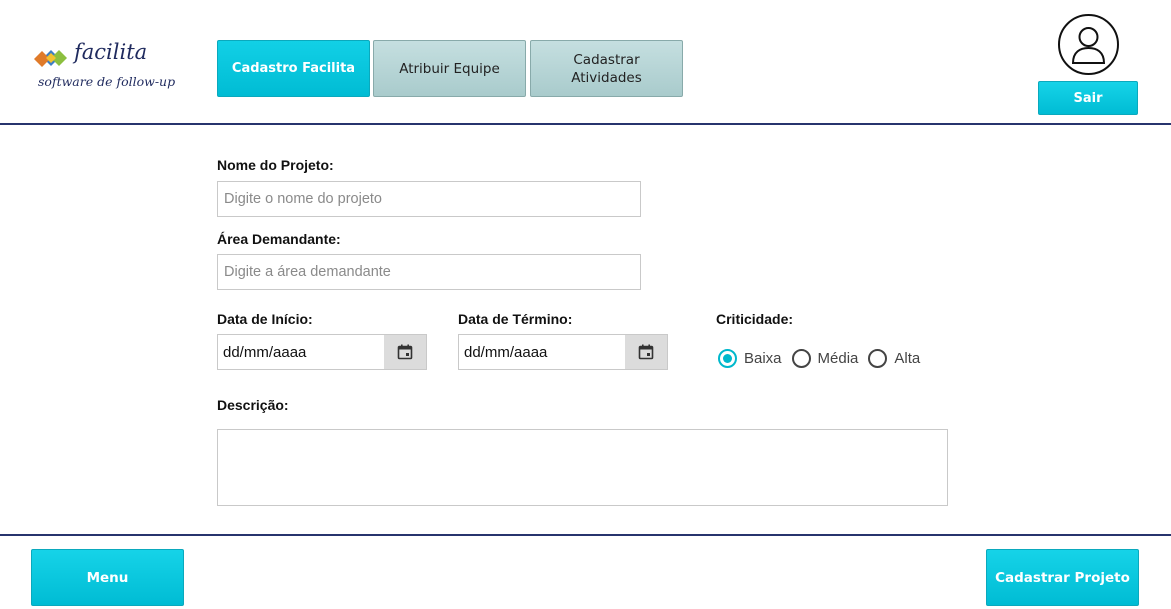 The image size is (1171, 609). What do you see at coordinates (907, 358) in the screenshot?
I see `radio-label: Alta` at bounding box center [907, 358].